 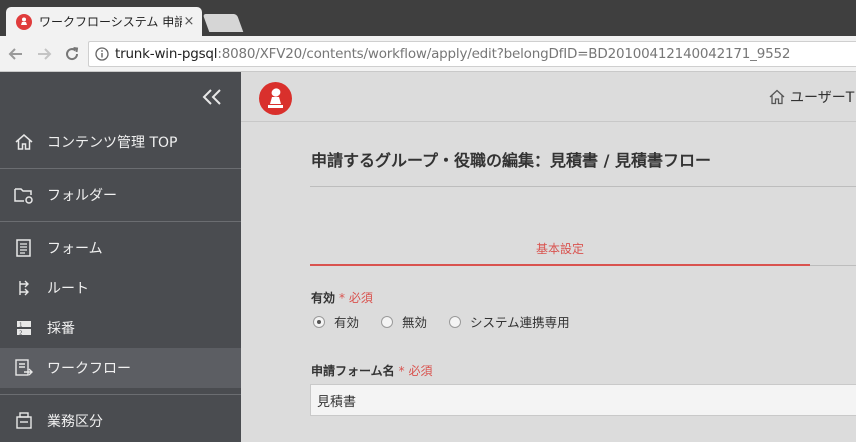 I want to click on sidebar-collapse-button, so click(x=120, y=97).